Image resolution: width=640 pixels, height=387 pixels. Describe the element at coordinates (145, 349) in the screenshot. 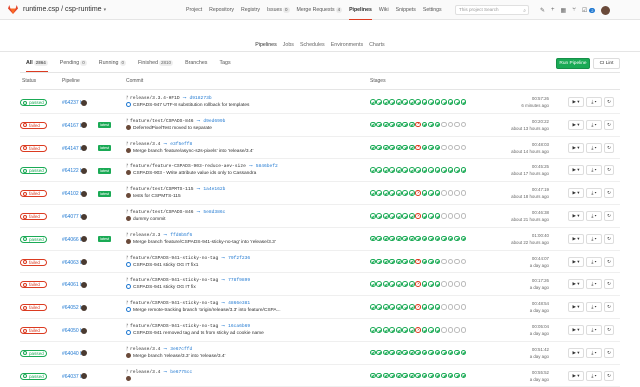

I see `branch-name-link: release/3.4` at that location.